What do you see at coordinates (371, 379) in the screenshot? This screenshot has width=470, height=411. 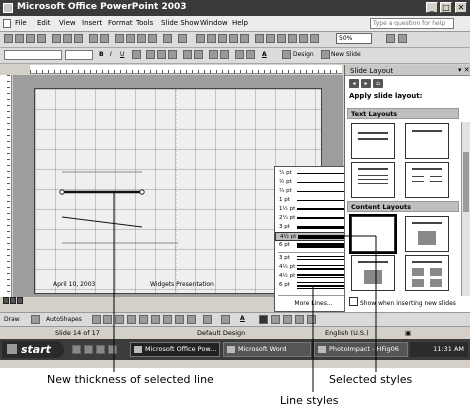 I see `callout-selected-styles: Selected styles` at bounding box center [371, 379].